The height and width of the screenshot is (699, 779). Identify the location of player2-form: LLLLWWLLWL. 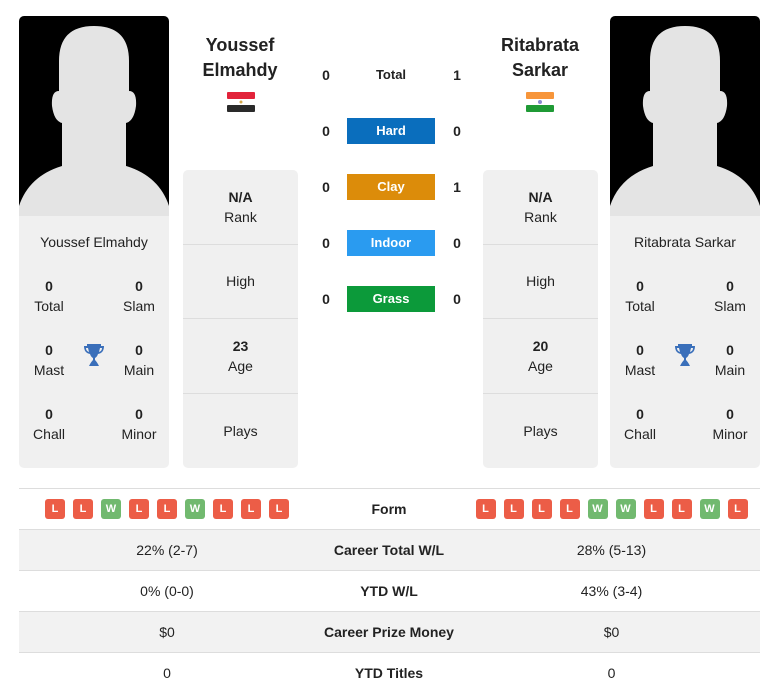
(611, 509).